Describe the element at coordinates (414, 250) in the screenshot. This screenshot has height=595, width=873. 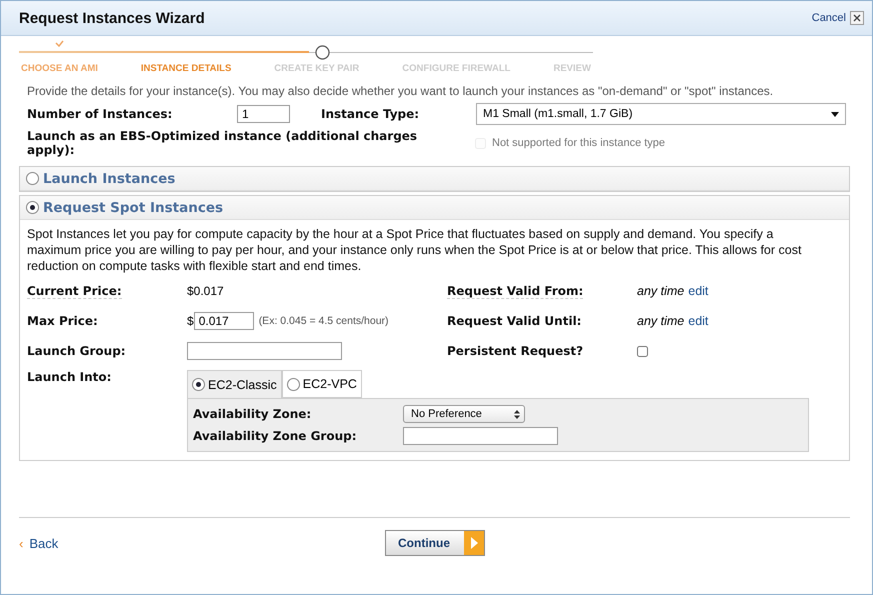
I see `spot-description: Spot Instances let you pay for compute capacity by the hour at a Spot Price that fluctuates based on supply and demand. You specify a maximum price you are willing to pay per hour, and your instance only runs when the Spot Price is at or below that price. This allows for cost reduction on compute tasks with flexible start and end times.` at that location.